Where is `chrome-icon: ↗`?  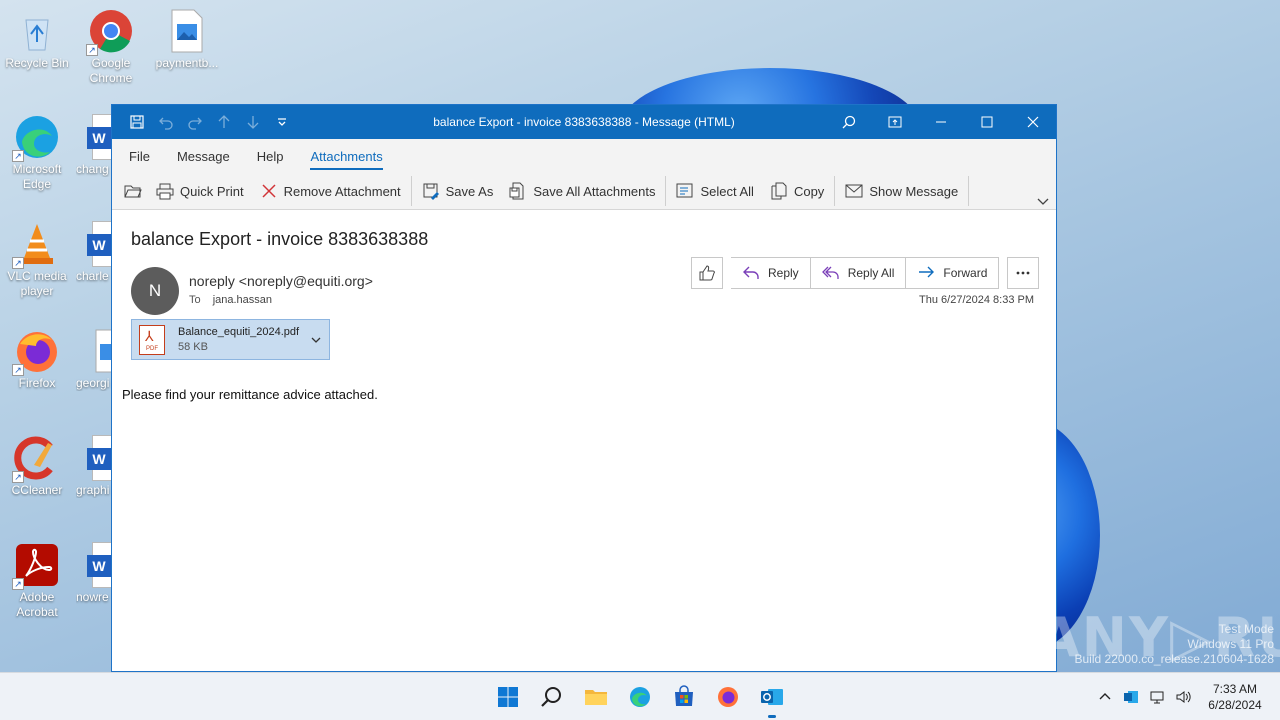
chrome-icon: ↗ is located at coordinates (110, 32).